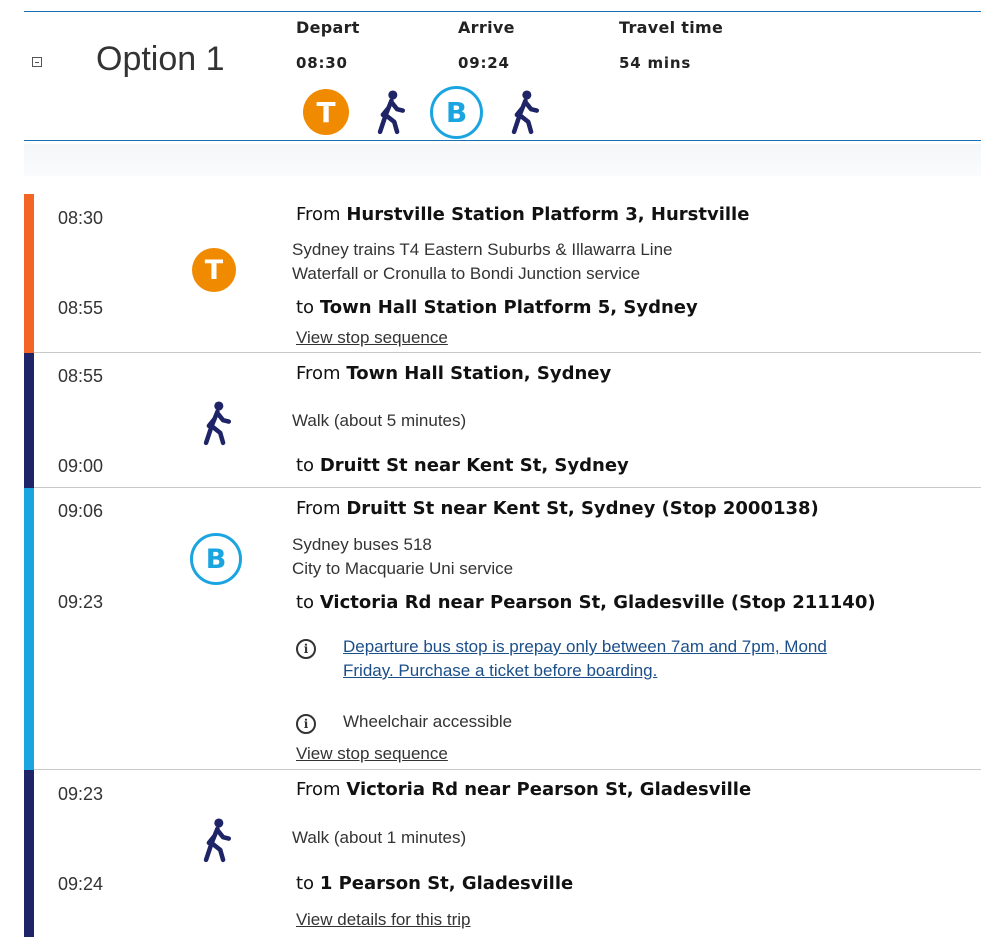  I want to click on section-spacer, so click(502, 160).